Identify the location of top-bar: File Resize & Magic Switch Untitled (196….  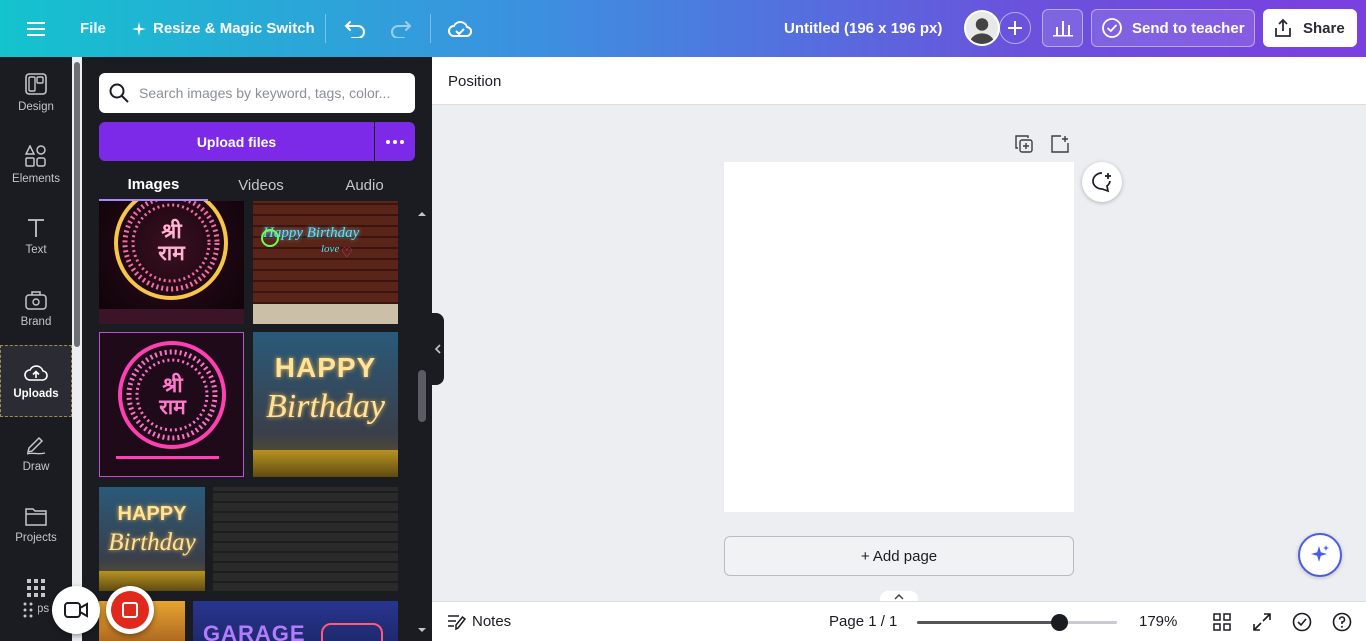
(683, 28).